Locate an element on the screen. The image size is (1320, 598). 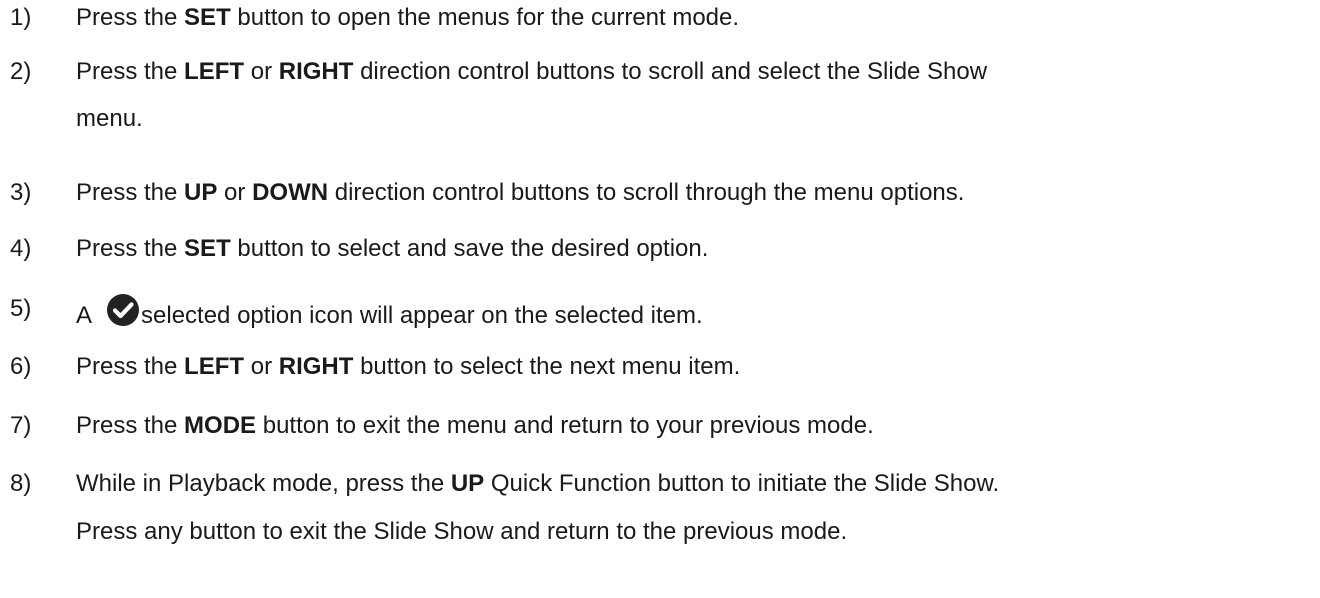
step-number: 6) is located at coordinates (21, 366).